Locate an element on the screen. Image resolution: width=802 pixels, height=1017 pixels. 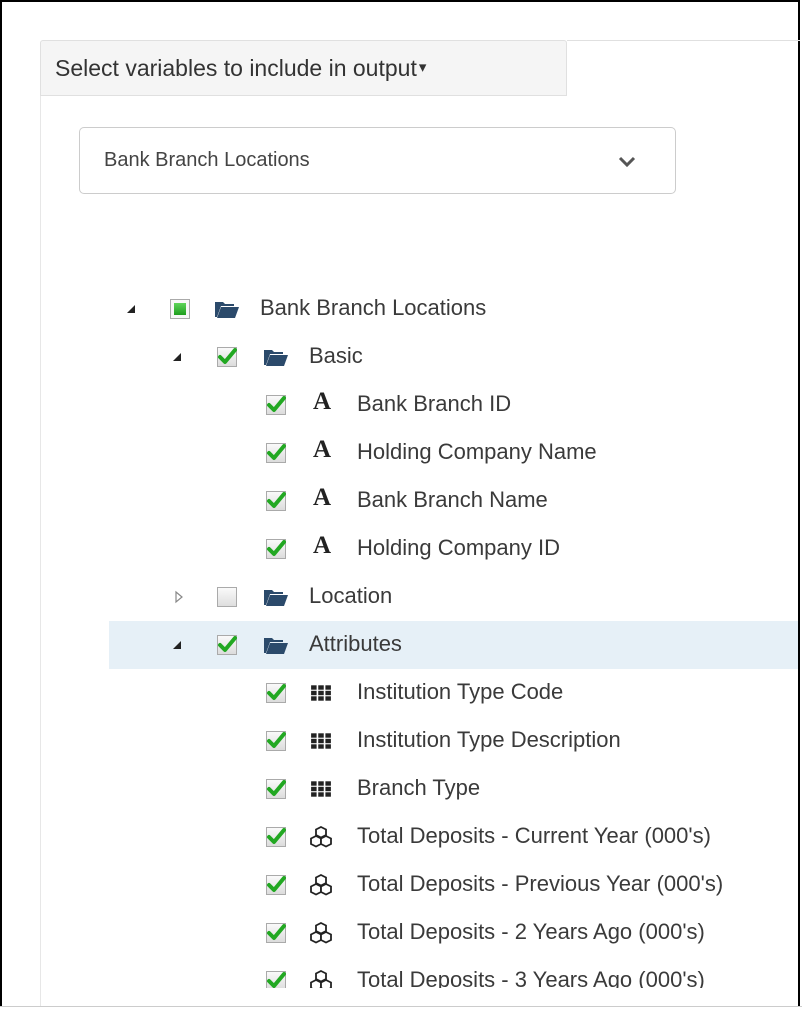
tree-leaf-label: Total Deposits - Previous Year (000's) is located at coordinates (540, 884).